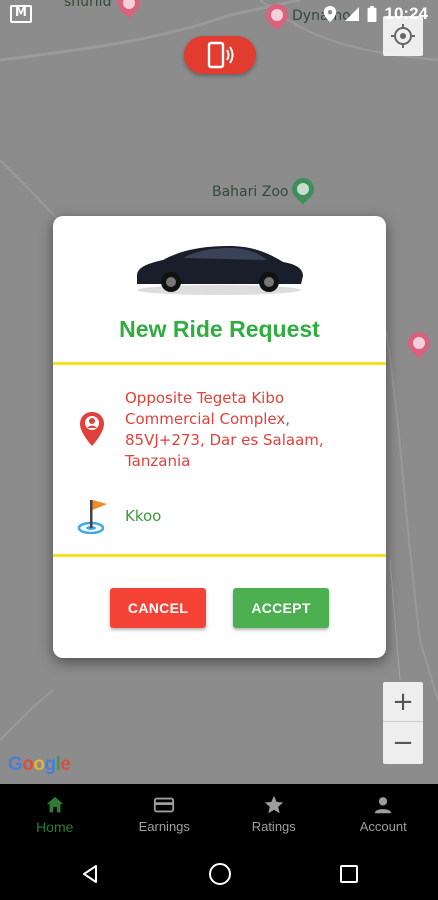 The width and height of the screenshot is (438, 900). What do you see at coordinates (158, 608) in the screenshot?
I see `cancel-button: CANCEL` at bounding box center [158, 608].